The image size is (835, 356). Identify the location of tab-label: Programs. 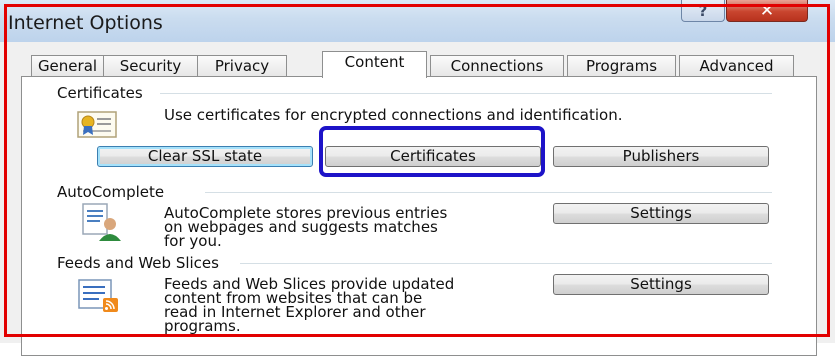
(621, 66).